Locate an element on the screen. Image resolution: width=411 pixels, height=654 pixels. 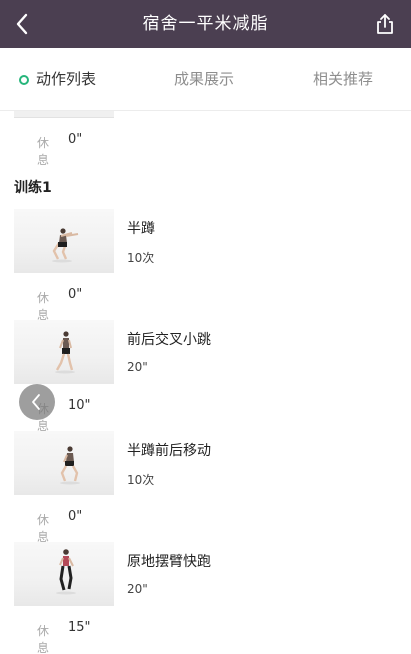
active-tab-dot-icon is located at coordinates (24, 80).